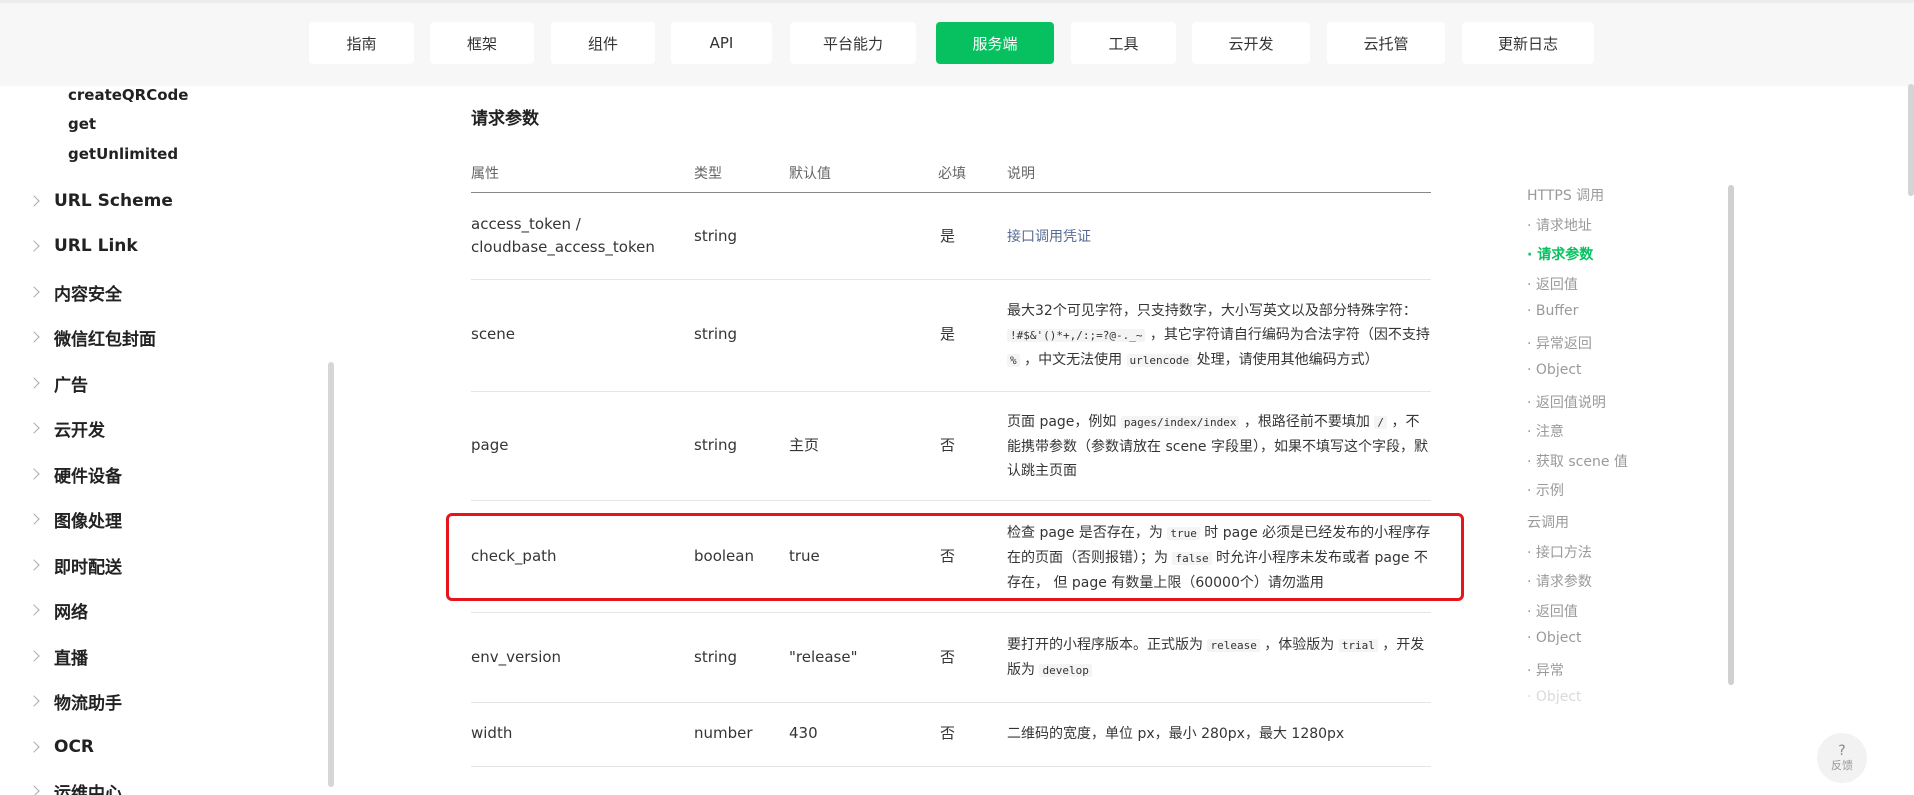  Describe the element at coordinates (66, 428) in the screenshot. I see `sidebar-cat-cloud-dev: 云开发` at that location.